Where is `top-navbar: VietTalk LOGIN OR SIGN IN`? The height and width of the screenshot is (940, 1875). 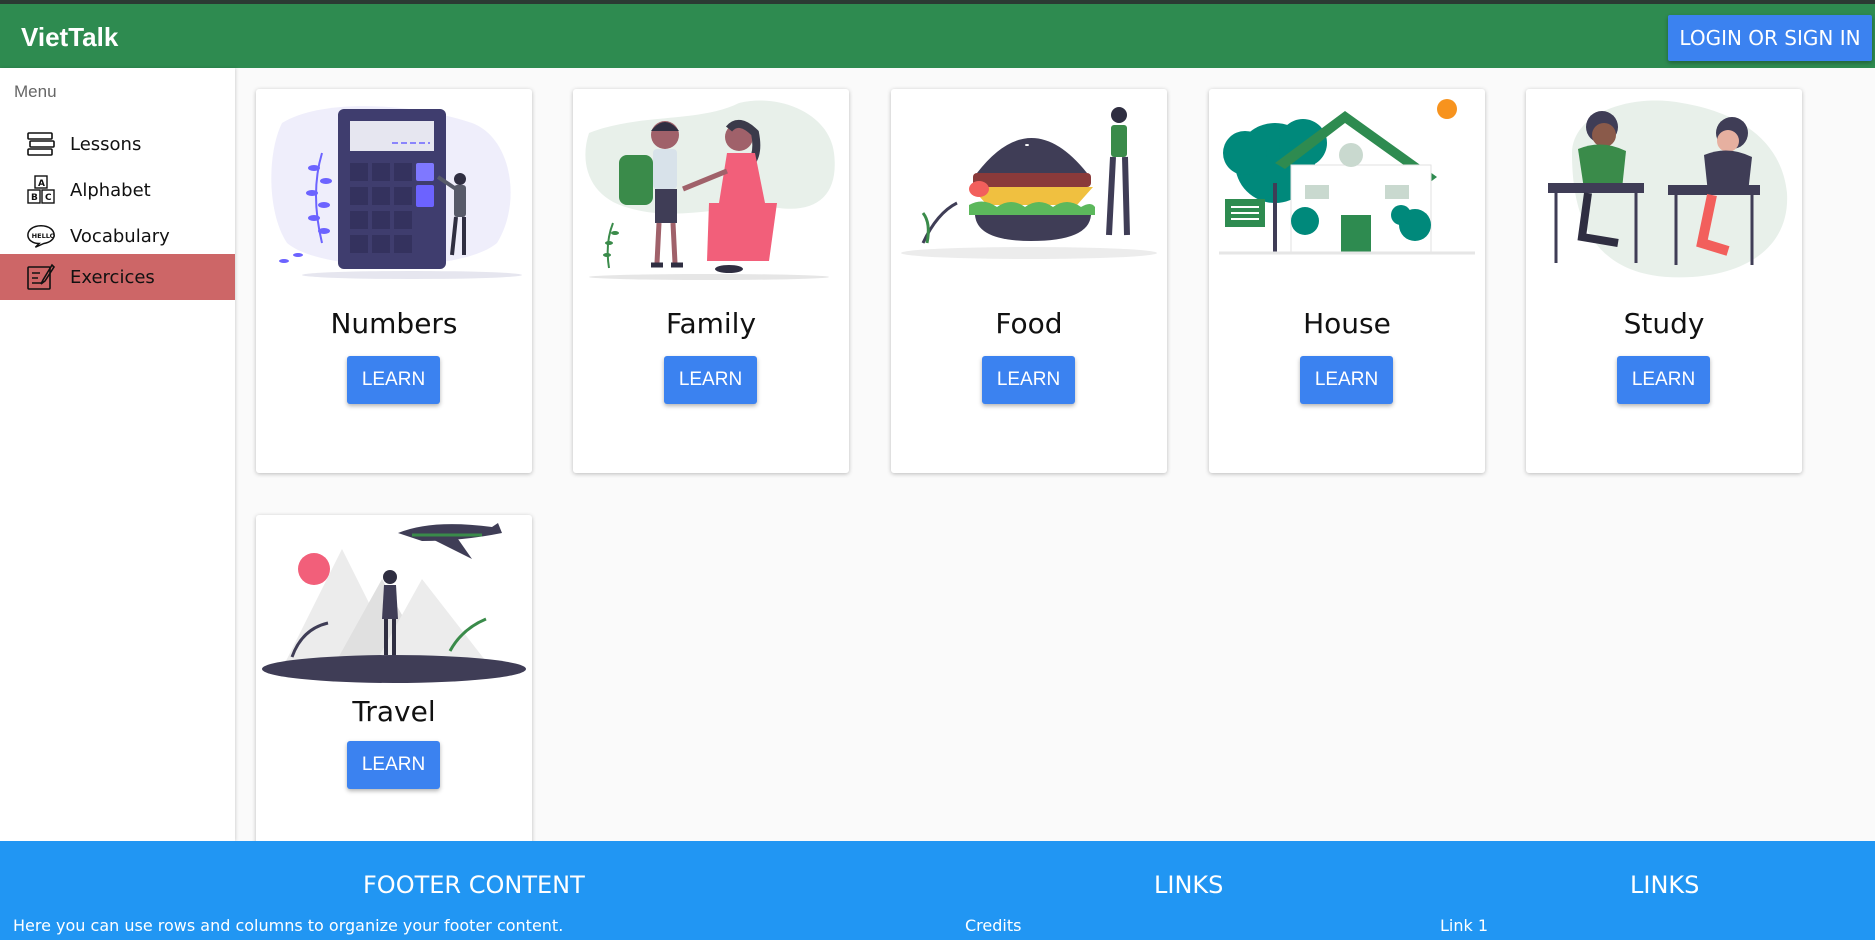 top-navbar: VietTalk LOGIN OR SIGN IN is located at coordinates (937, 34).